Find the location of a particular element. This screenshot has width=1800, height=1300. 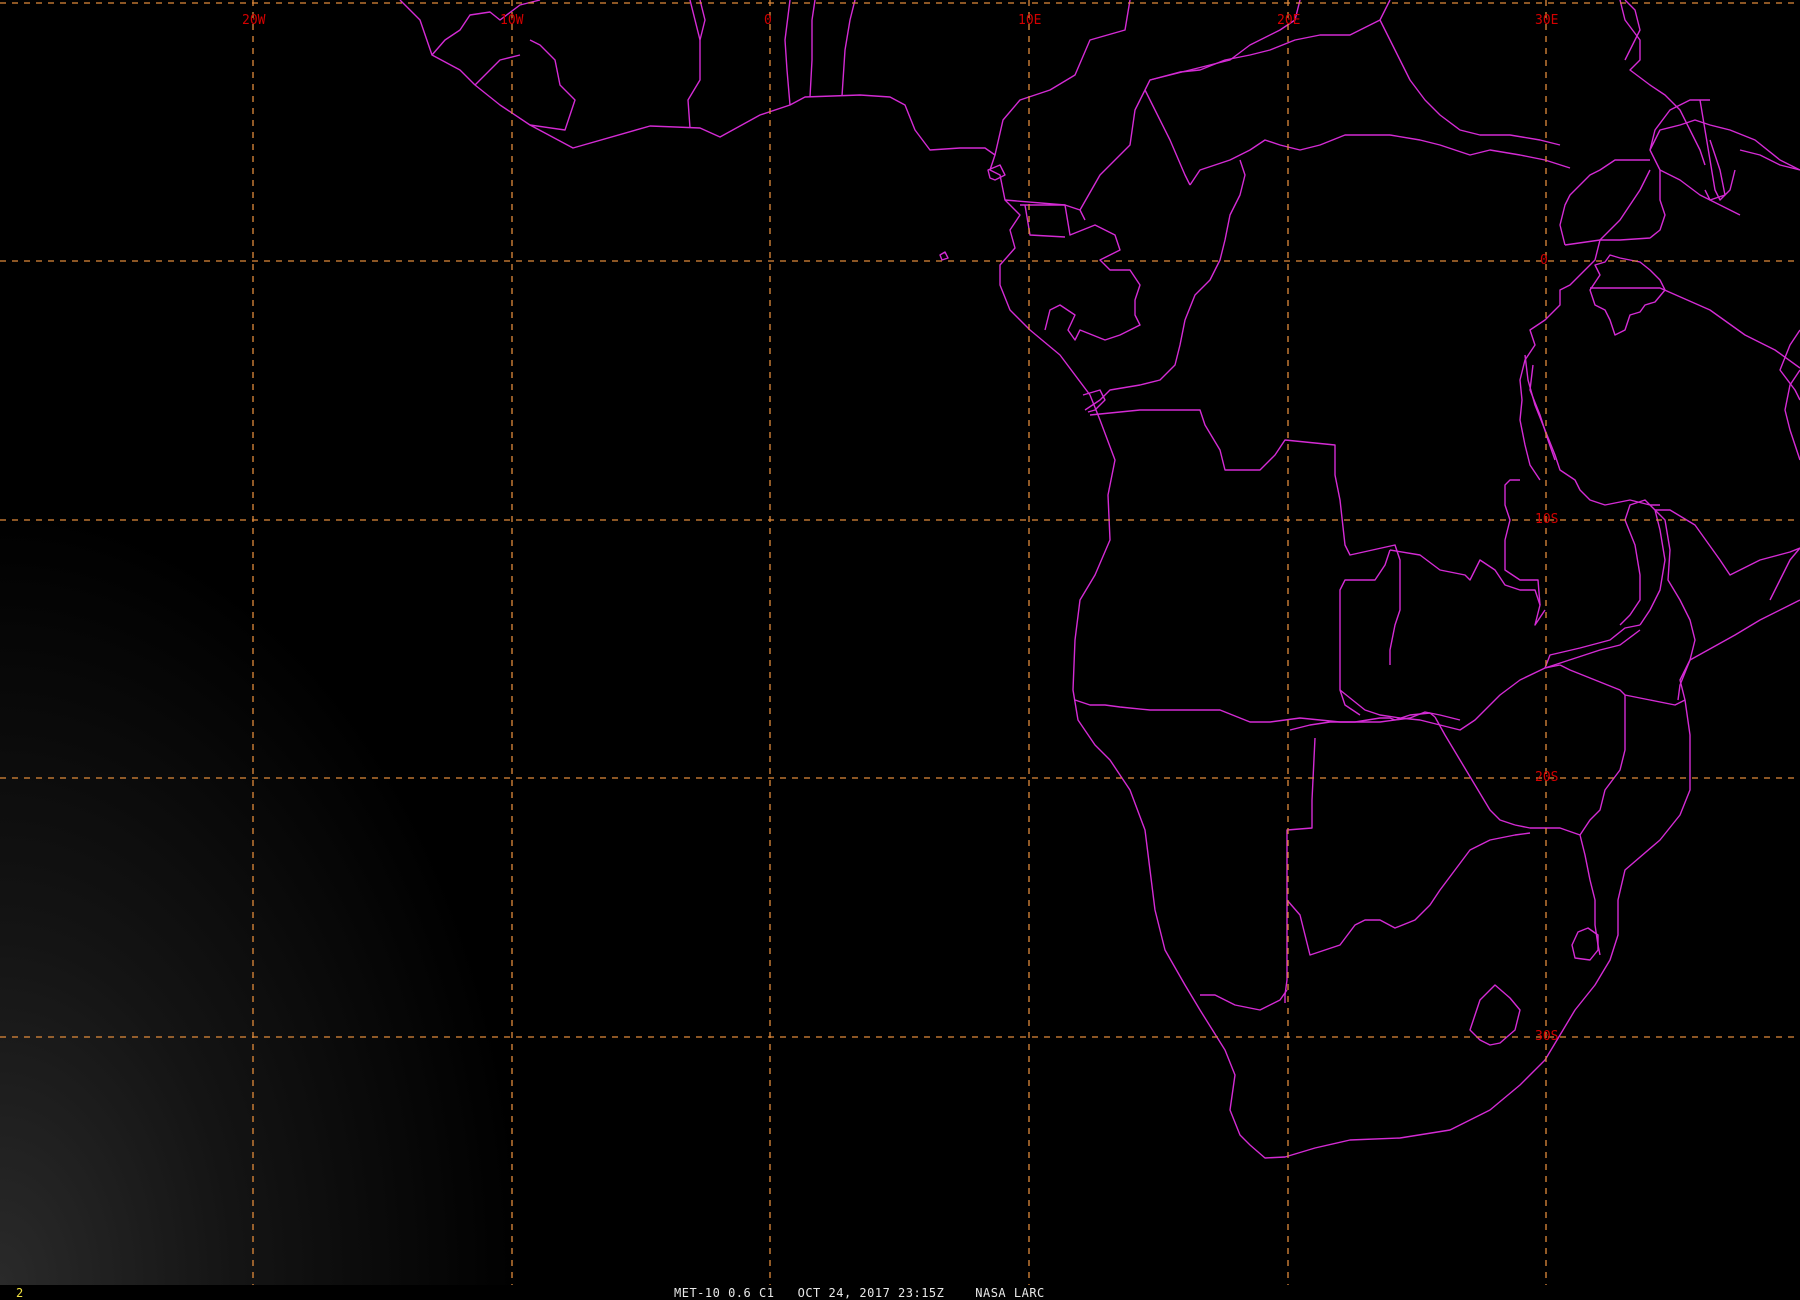

border-chad-car is located at coordinates (1265, 50).